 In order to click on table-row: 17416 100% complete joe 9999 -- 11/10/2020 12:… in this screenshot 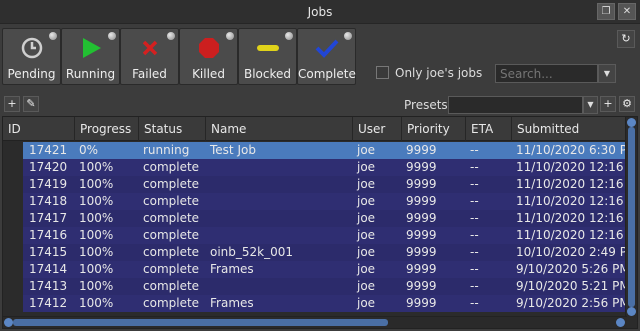, I will do `click(315, 235)`.